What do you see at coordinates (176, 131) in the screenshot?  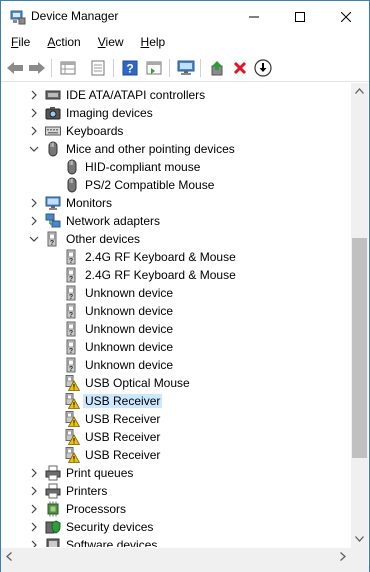 I see `tree-category: Keyboards` at bounding box center [176, 131].